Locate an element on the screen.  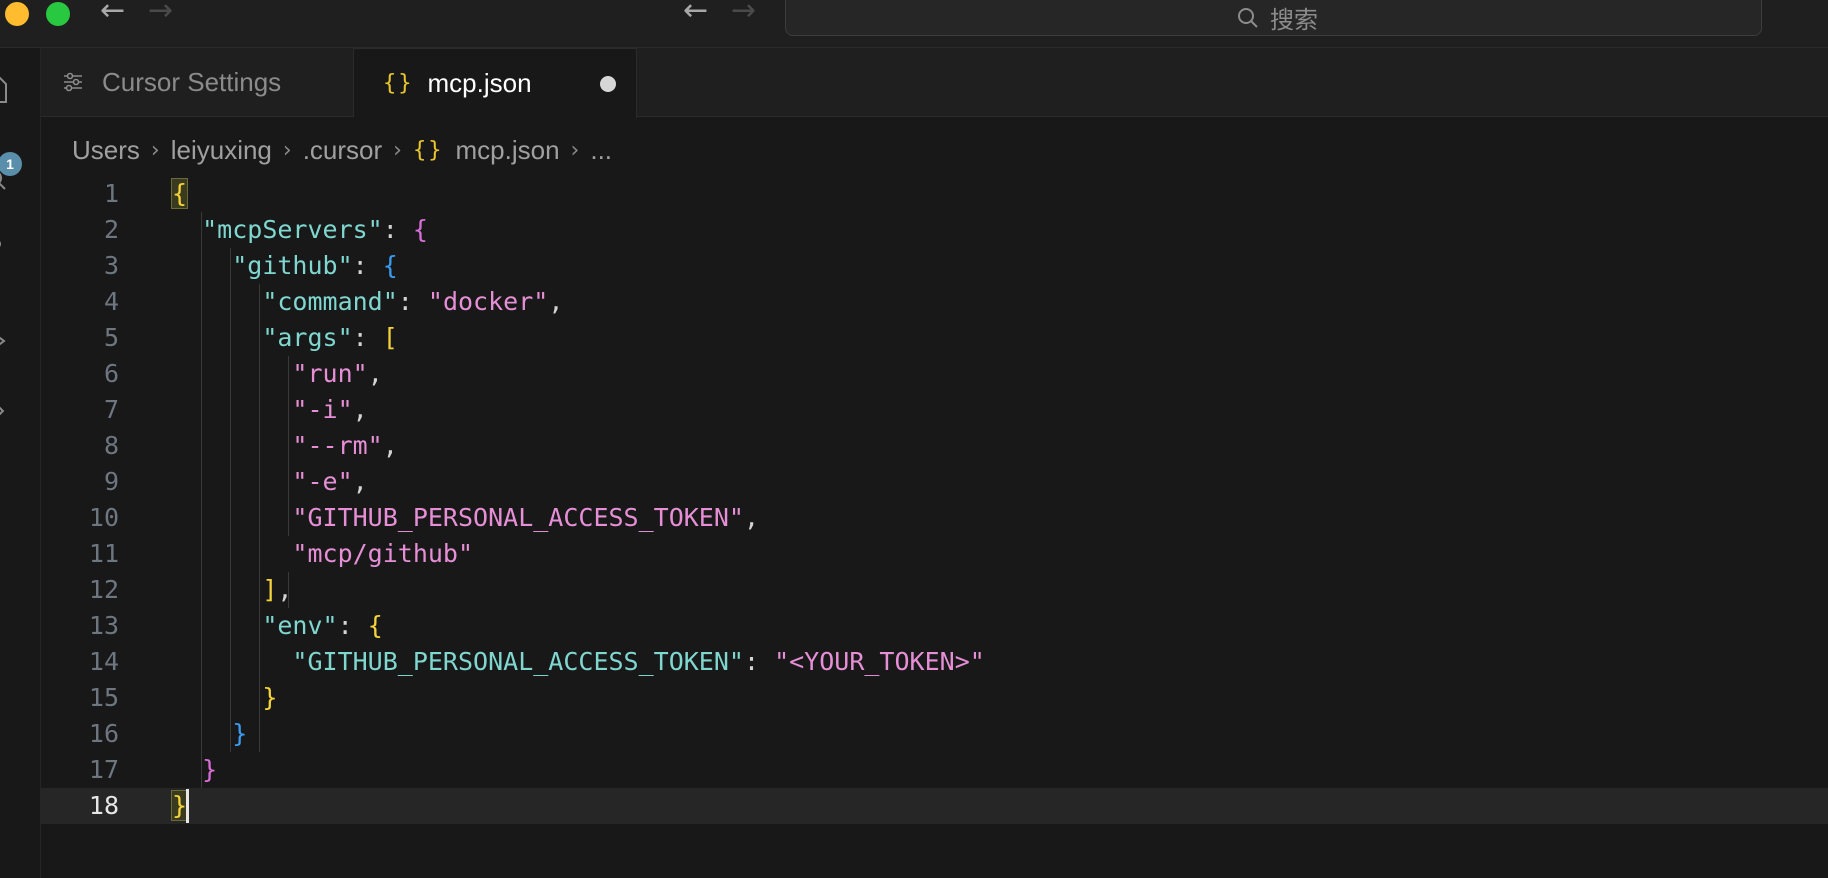
line-number: 16 is located at coordinates (103, 733).